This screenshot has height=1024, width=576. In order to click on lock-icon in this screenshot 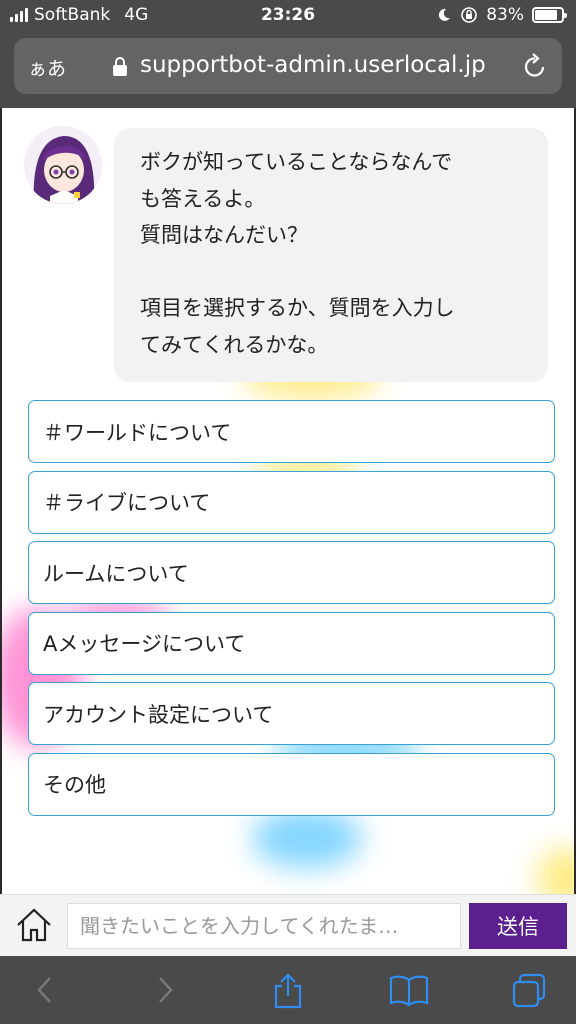, I will do `click(120, 66)`.